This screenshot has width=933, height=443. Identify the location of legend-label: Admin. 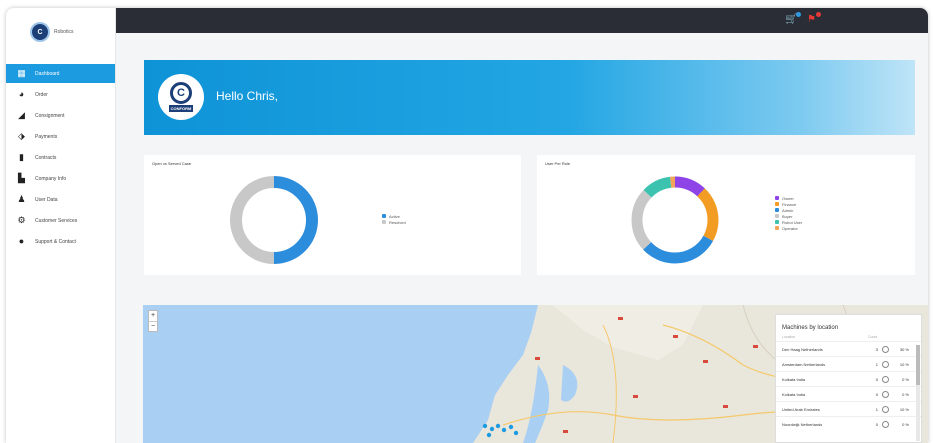
(788, 210).